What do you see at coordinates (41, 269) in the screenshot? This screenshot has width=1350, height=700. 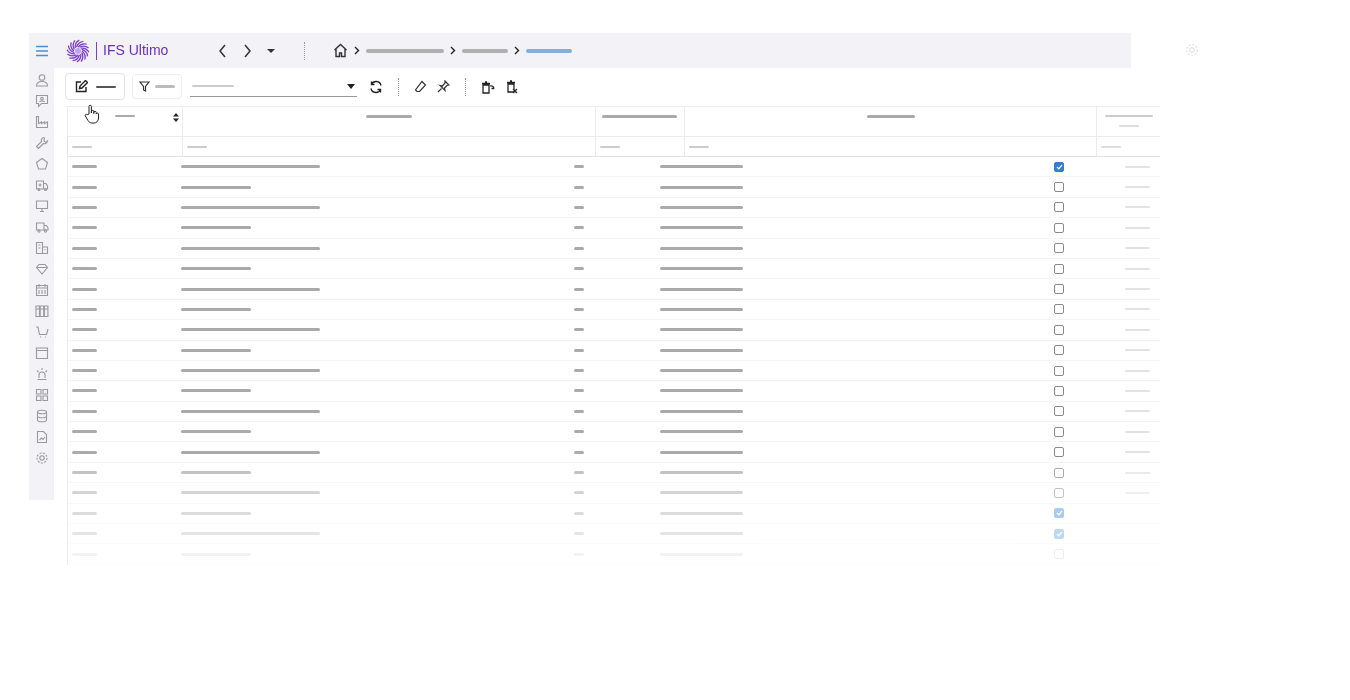 I see `diamond-icon` at bounding box center [41, 269].